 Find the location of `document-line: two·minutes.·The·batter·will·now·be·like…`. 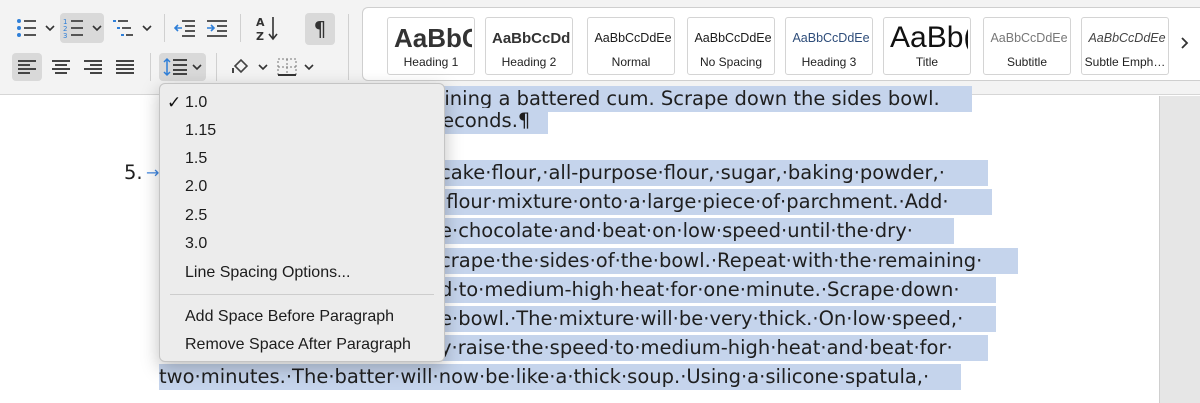

document-line: two·minutes.·The·batter·will·now·be·like… is located at coordinates (560, 377).